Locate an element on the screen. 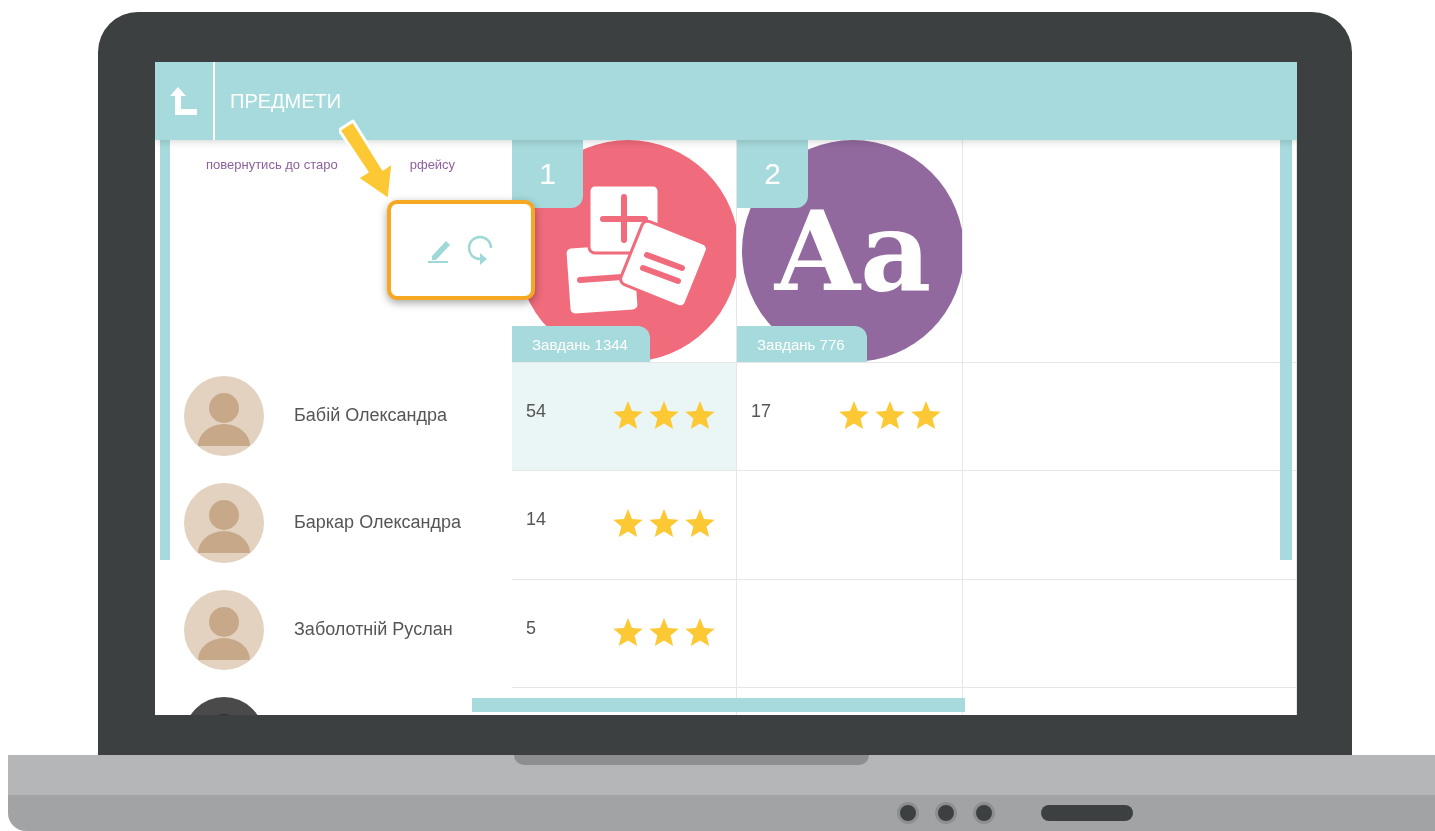 This screenshot has height=831, width=1435. score-cell: 54 is located at coordinates (624, 416).